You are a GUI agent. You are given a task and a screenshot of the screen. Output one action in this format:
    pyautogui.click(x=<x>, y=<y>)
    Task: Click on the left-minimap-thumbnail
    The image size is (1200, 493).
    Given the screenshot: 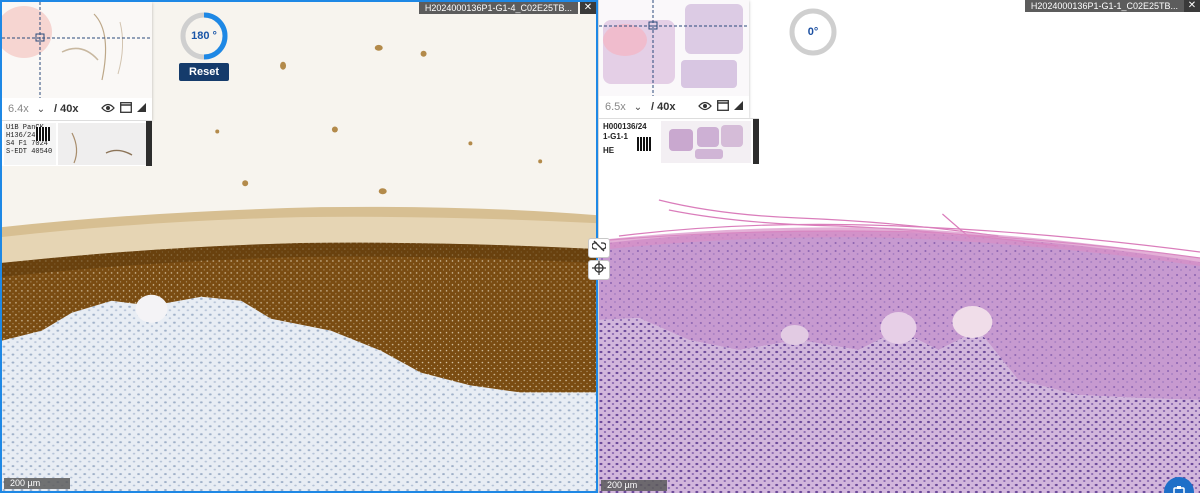 What is the action you would take?
    pyautogui.click(x=77, y=50)
    